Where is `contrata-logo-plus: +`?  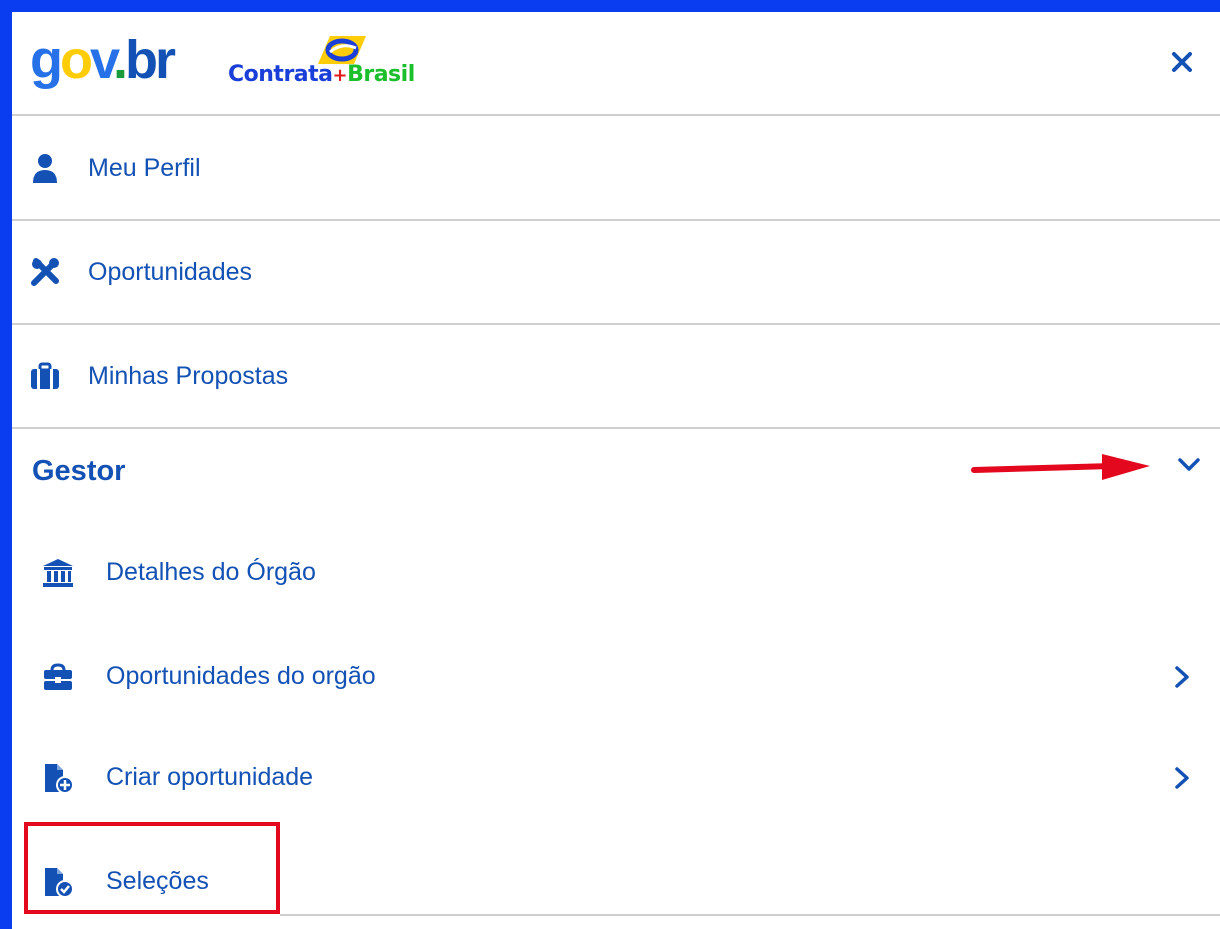
contrata-logo-plus: + is located at coordinates (340, 75).